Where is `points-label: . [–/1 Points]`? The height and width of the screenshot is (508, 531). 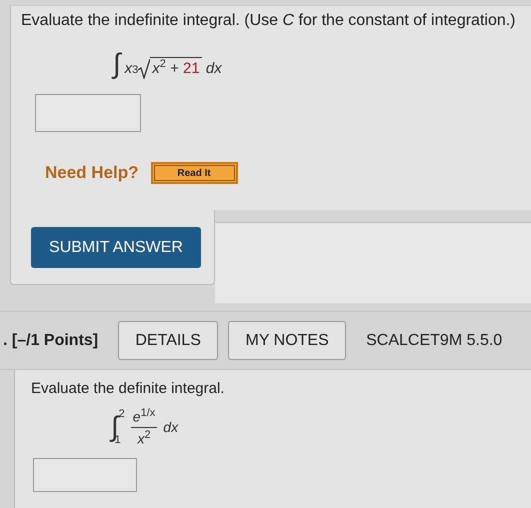 points-label: . [–/1 Points] is located at coordinates (50, 341).